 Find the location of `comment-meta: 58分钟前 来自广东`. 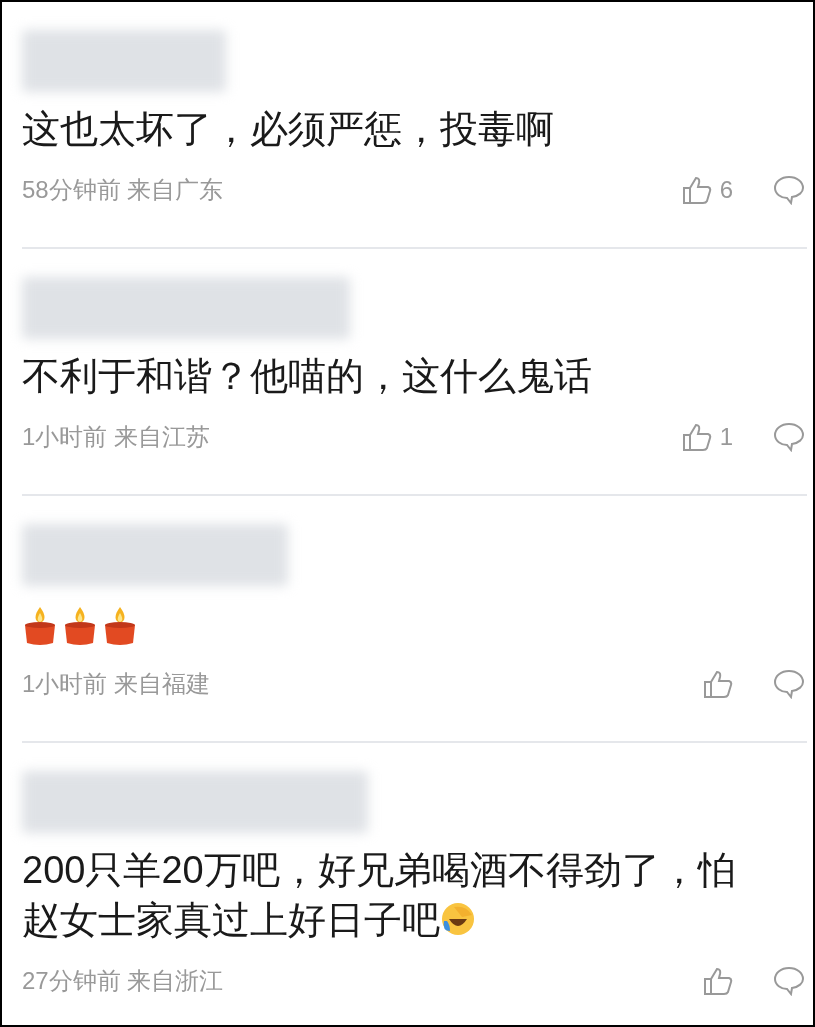

comment-meta: 58分钟前 来自广东 is located at coordinates (123, 190).